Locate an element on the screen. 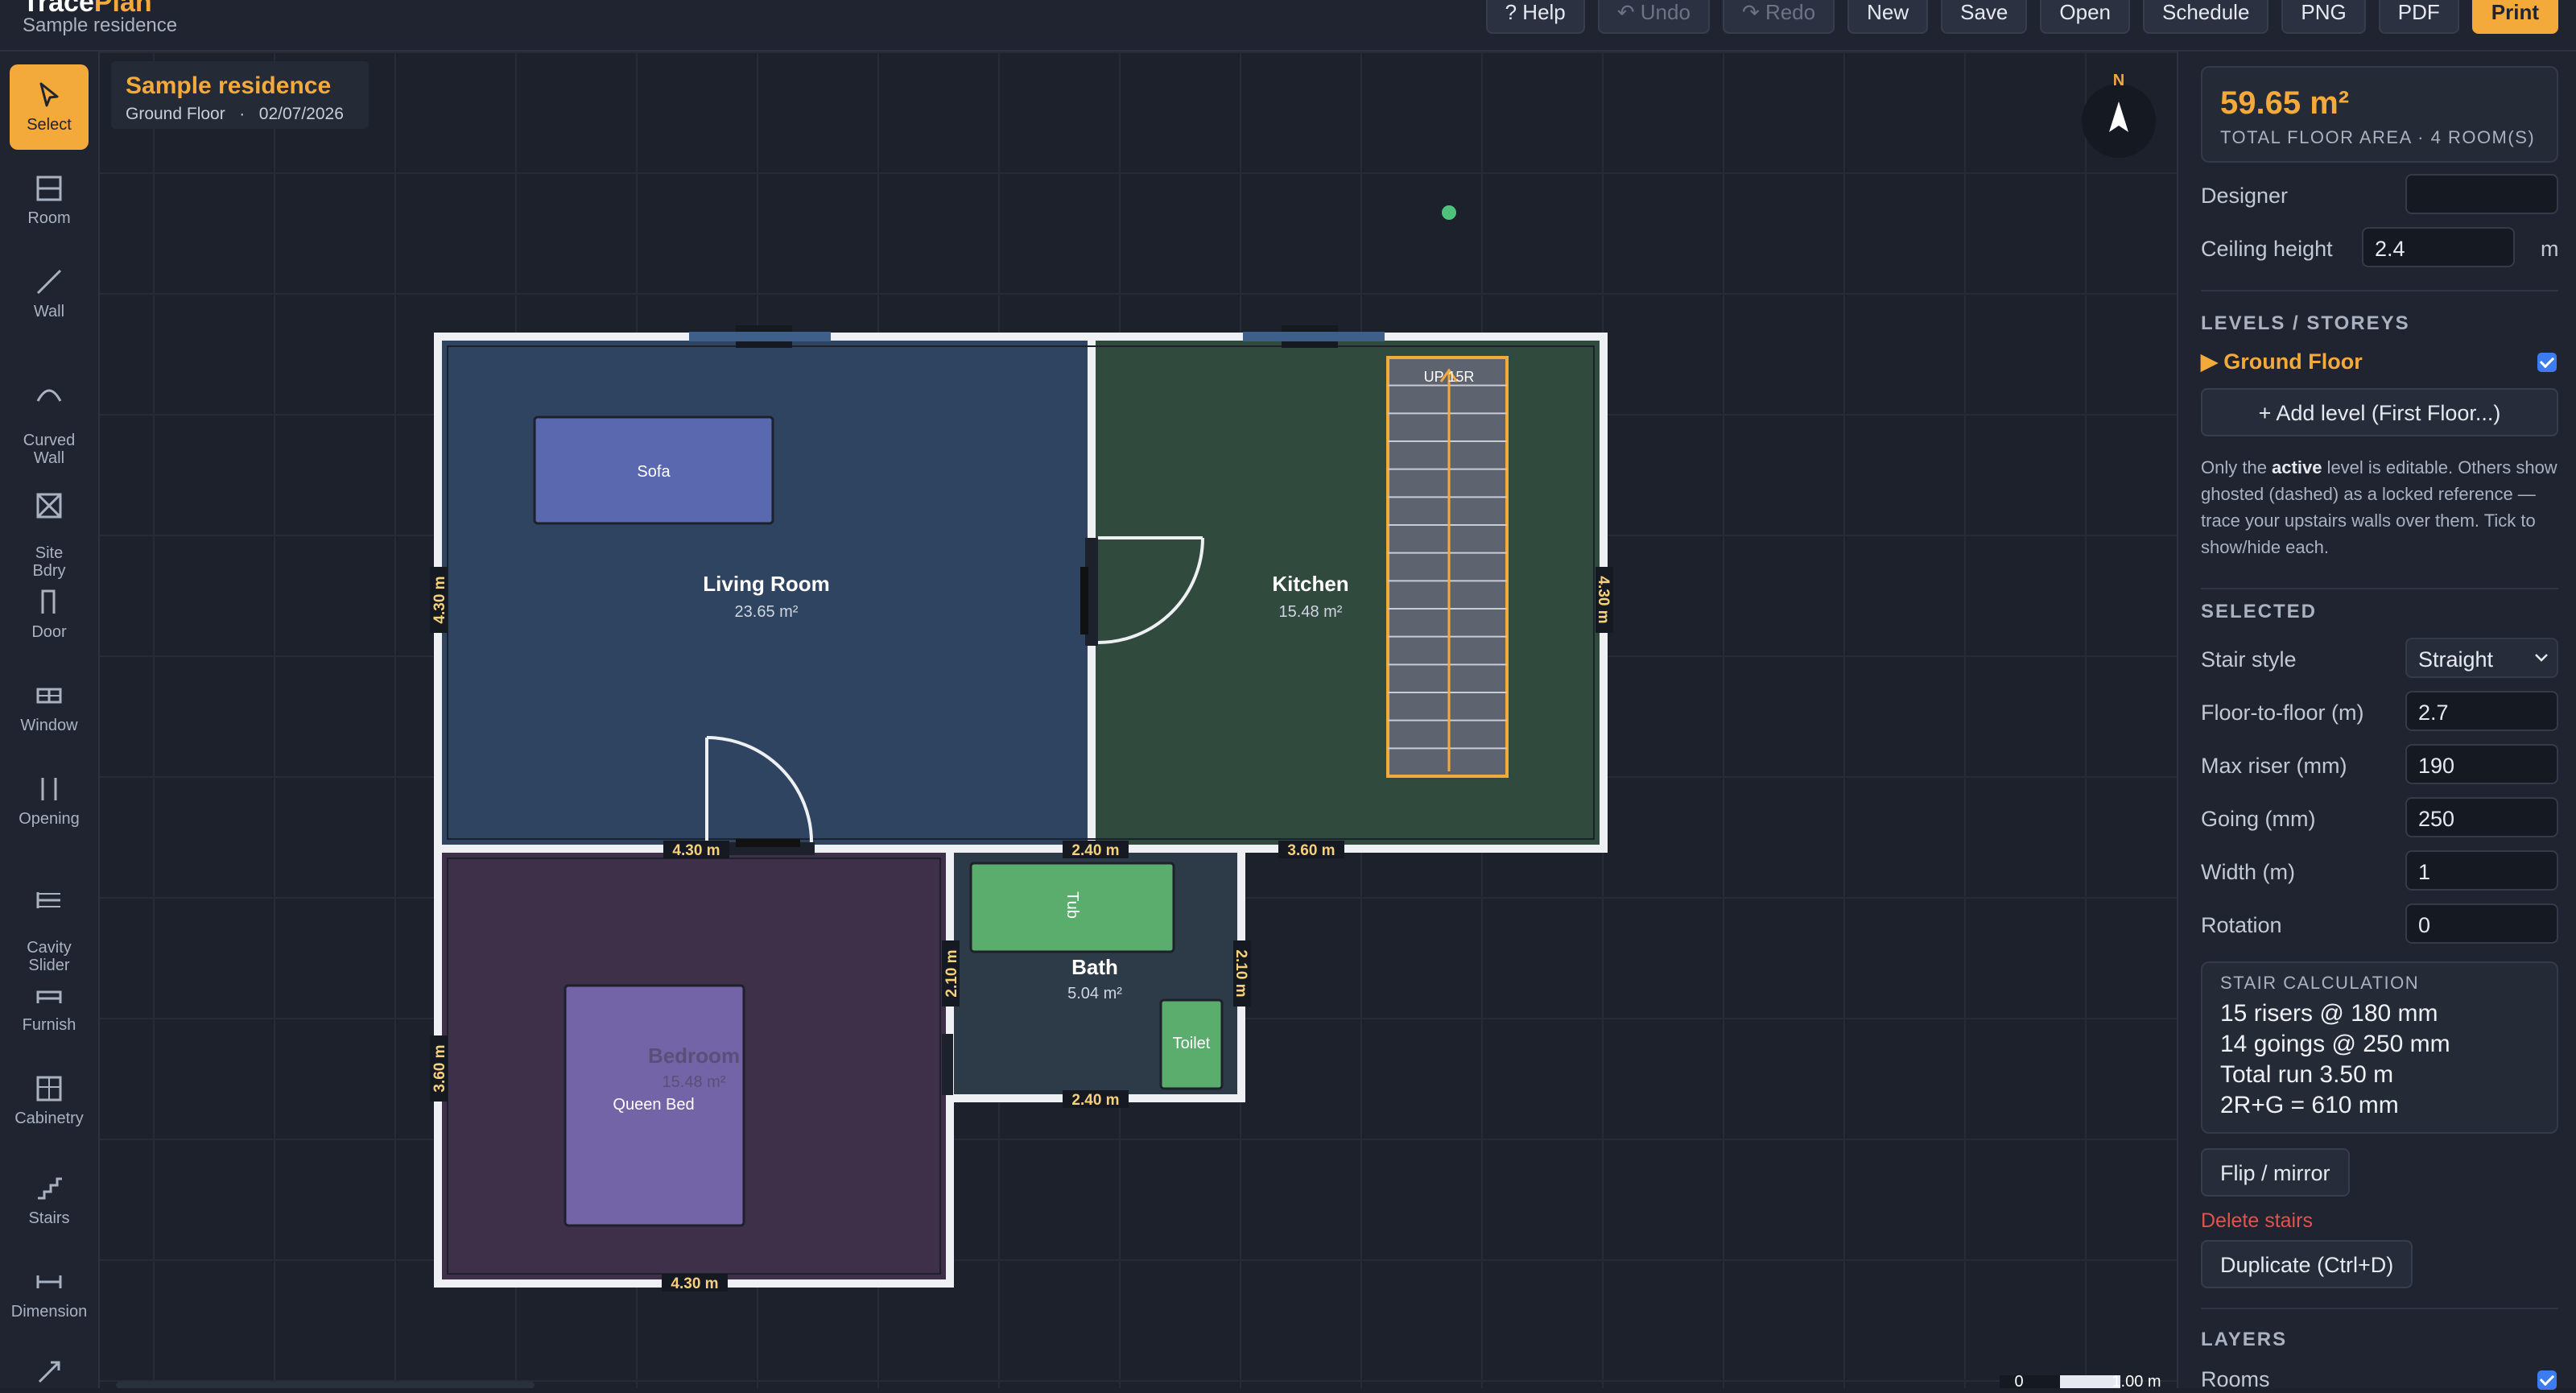 This screenshot has height=1393, width=2576. tool-label: Door is located at coordinates (49, 632).